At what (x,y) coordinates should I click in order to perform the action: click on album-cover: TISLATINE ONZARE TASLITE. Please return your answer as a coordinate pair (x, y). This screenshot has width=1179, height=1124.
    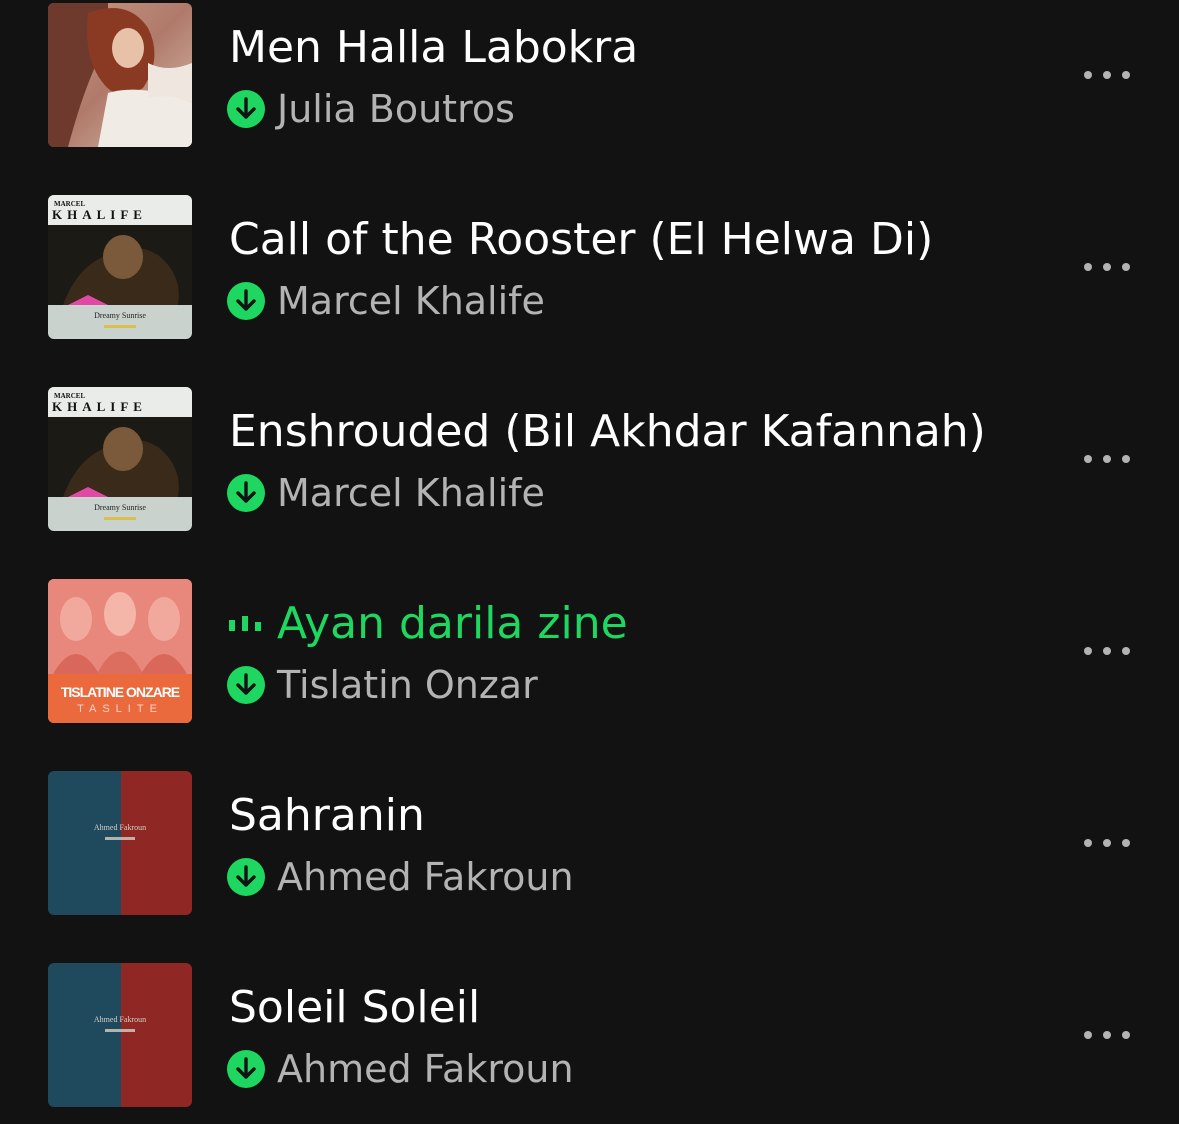
    Looking at the image, I should click on (120, 651).